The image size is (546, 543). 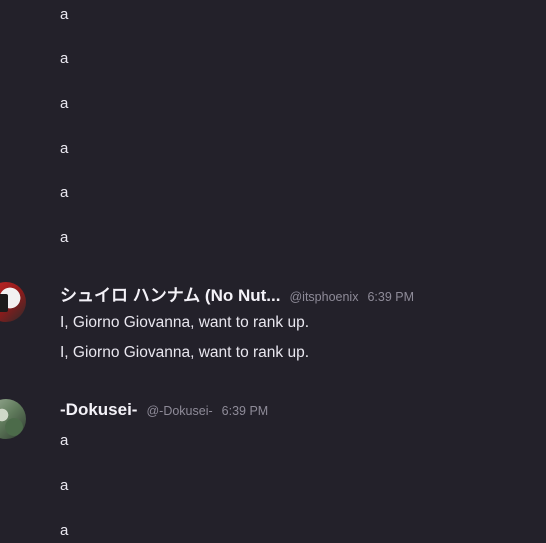 What do you see at coordinates (324, 297) in the screenshot?
I see `user-handle: @itsphoenix` at bounding box center [324, 297].